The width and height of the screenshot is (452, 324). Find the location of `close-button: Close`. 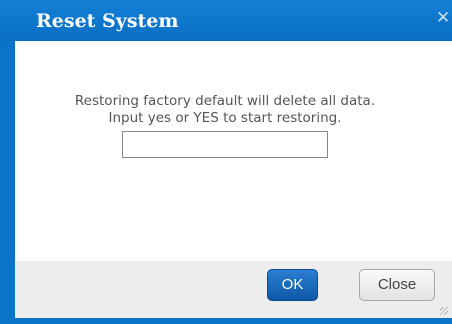

close-button: Close is located at coordinates (397, 285).